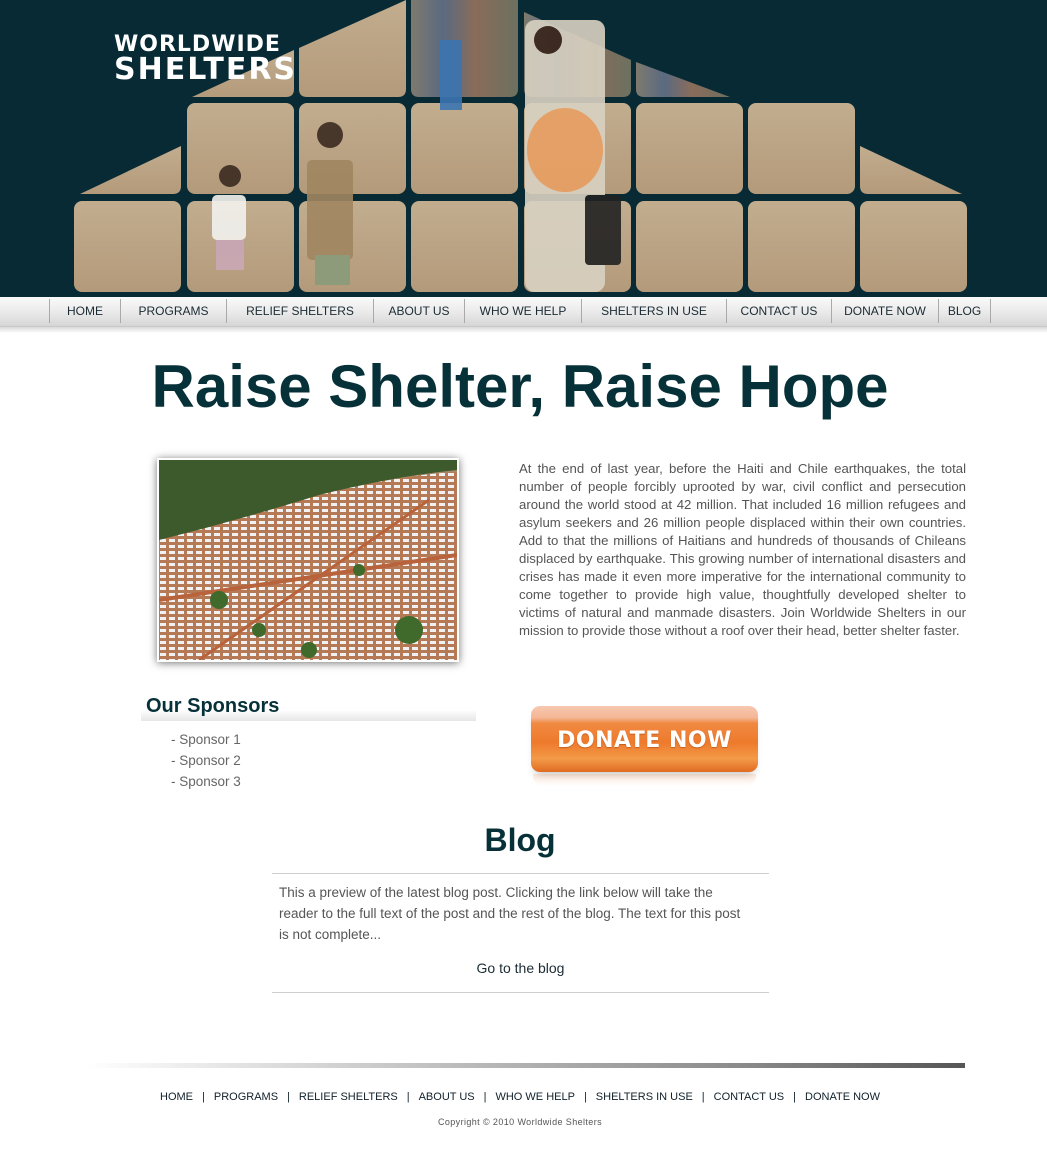  I want to click on donate-button-reflection, so click(644, 780).